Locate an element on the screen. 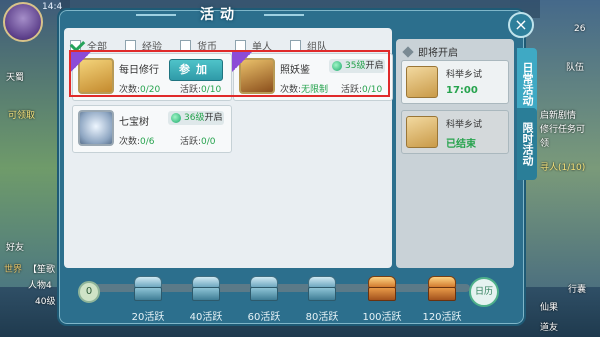 The image size is (600, 337). activity-name: 七宝树 is located at coordinates (134, 122).